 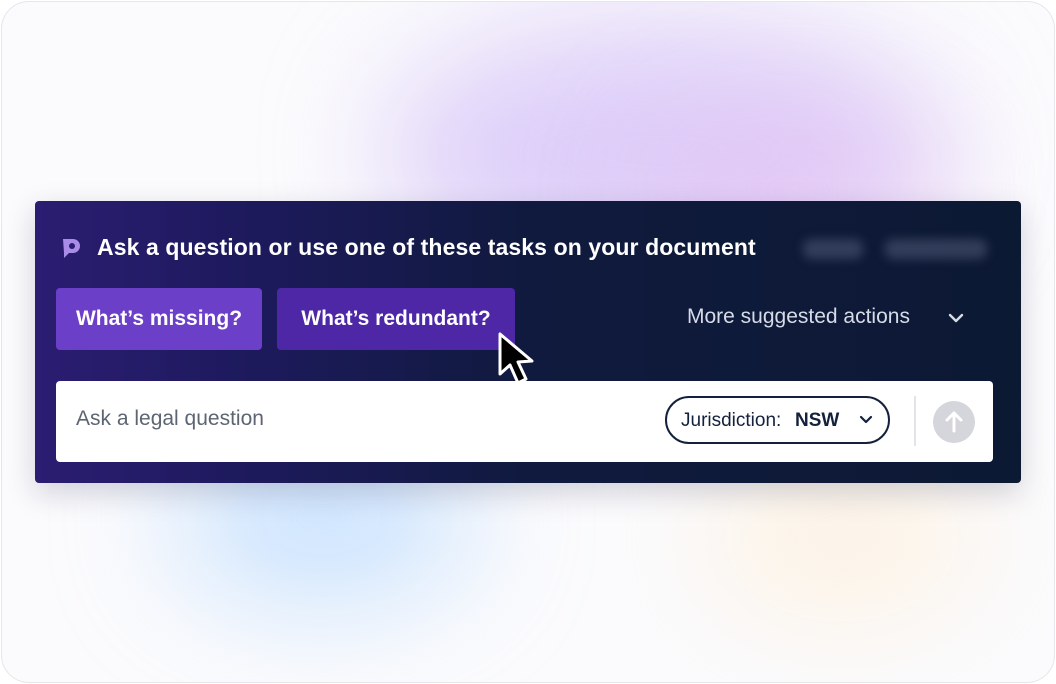 What do you see at coordinates (396, 319) in the screenshot?
I see `whats-redundant-button: What’s redundant?` at bounding box center [396, 319].